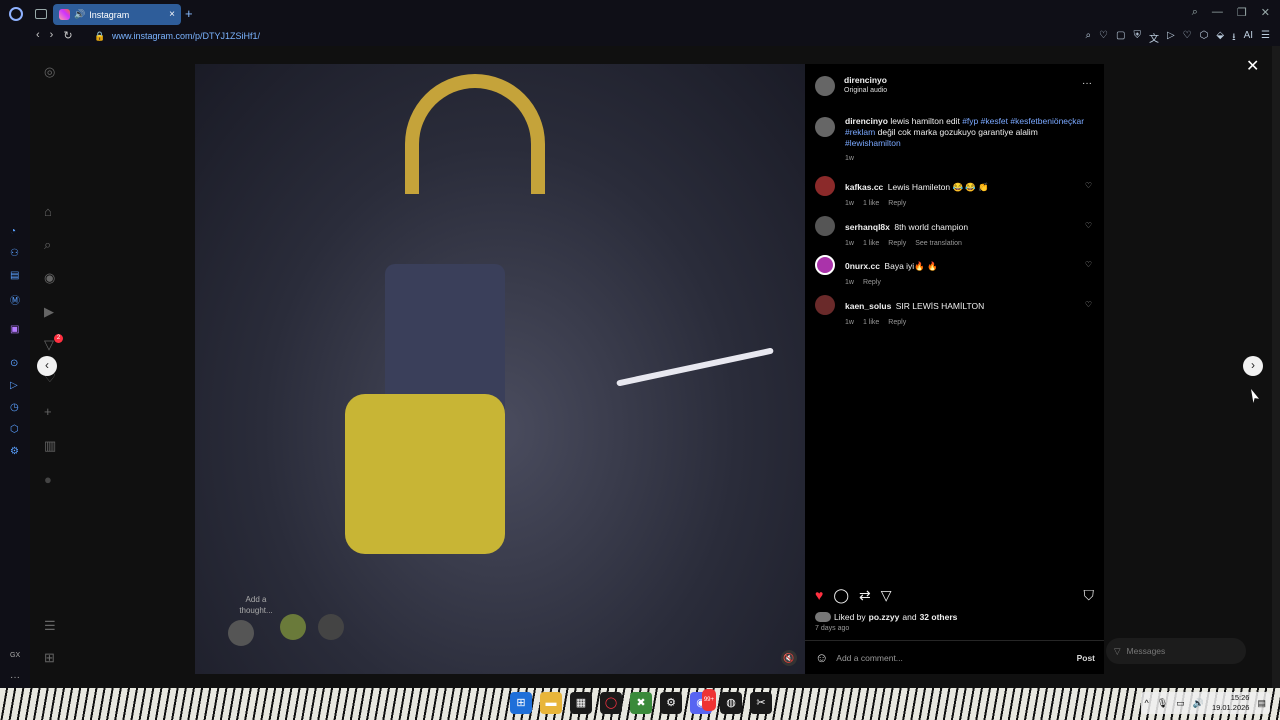 The width and height of the screenshot is (1280, 720). What do you see at coordinates (1103, 38) in the screenshot?
I see `bookmark-icon: ♡` at bounding box center [1103, 38].